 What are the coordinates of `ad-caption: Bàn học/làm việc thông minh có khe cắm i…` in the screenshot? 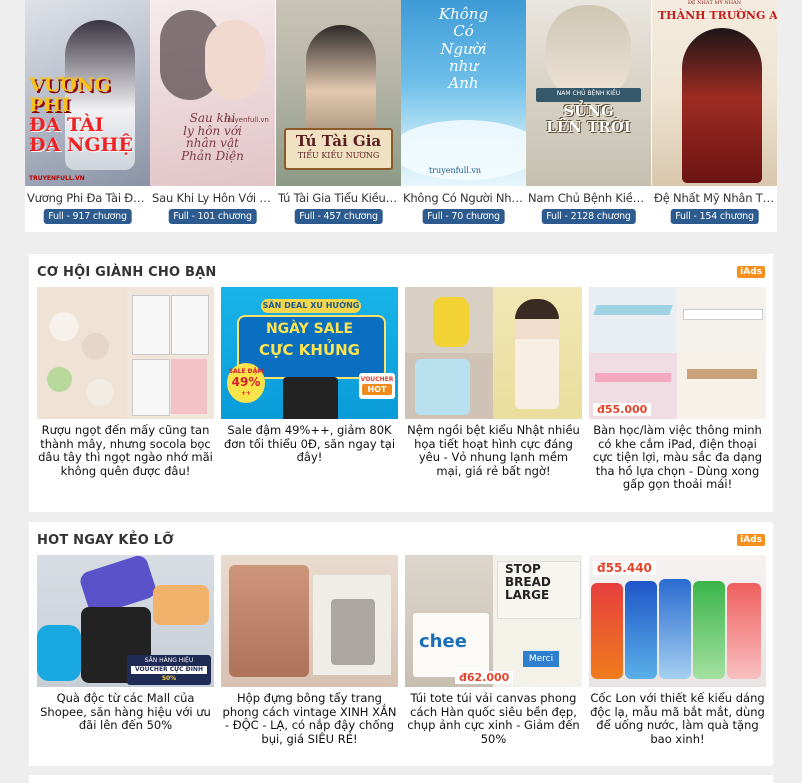 It's located at (677, 457).